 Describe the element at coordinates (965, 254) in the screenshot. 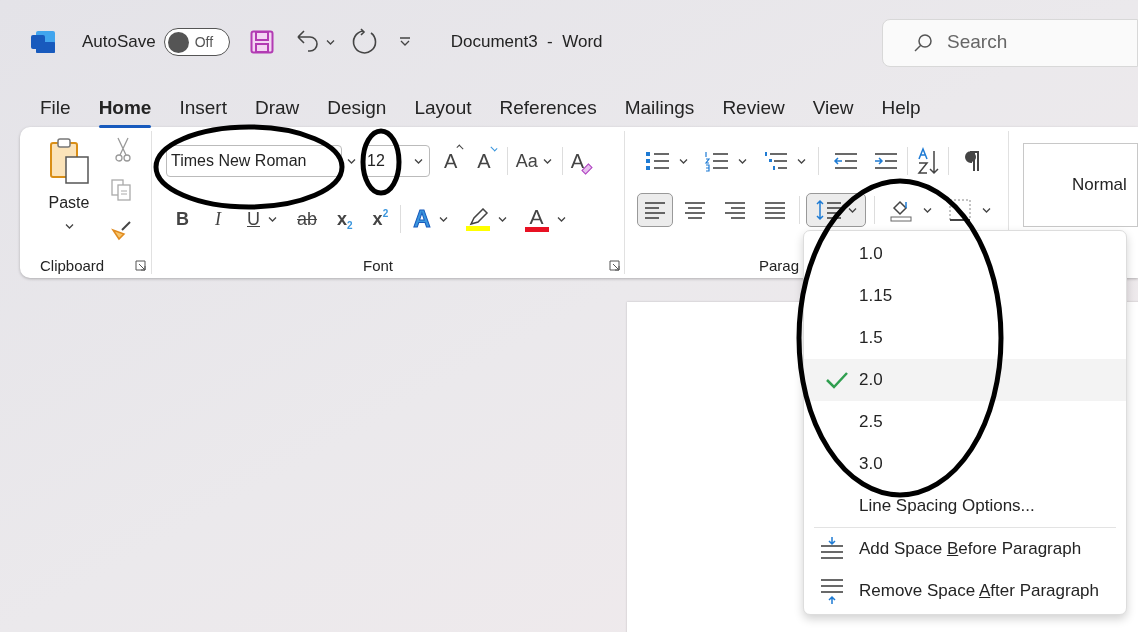

I see `menu-item: 1.0` at that location.